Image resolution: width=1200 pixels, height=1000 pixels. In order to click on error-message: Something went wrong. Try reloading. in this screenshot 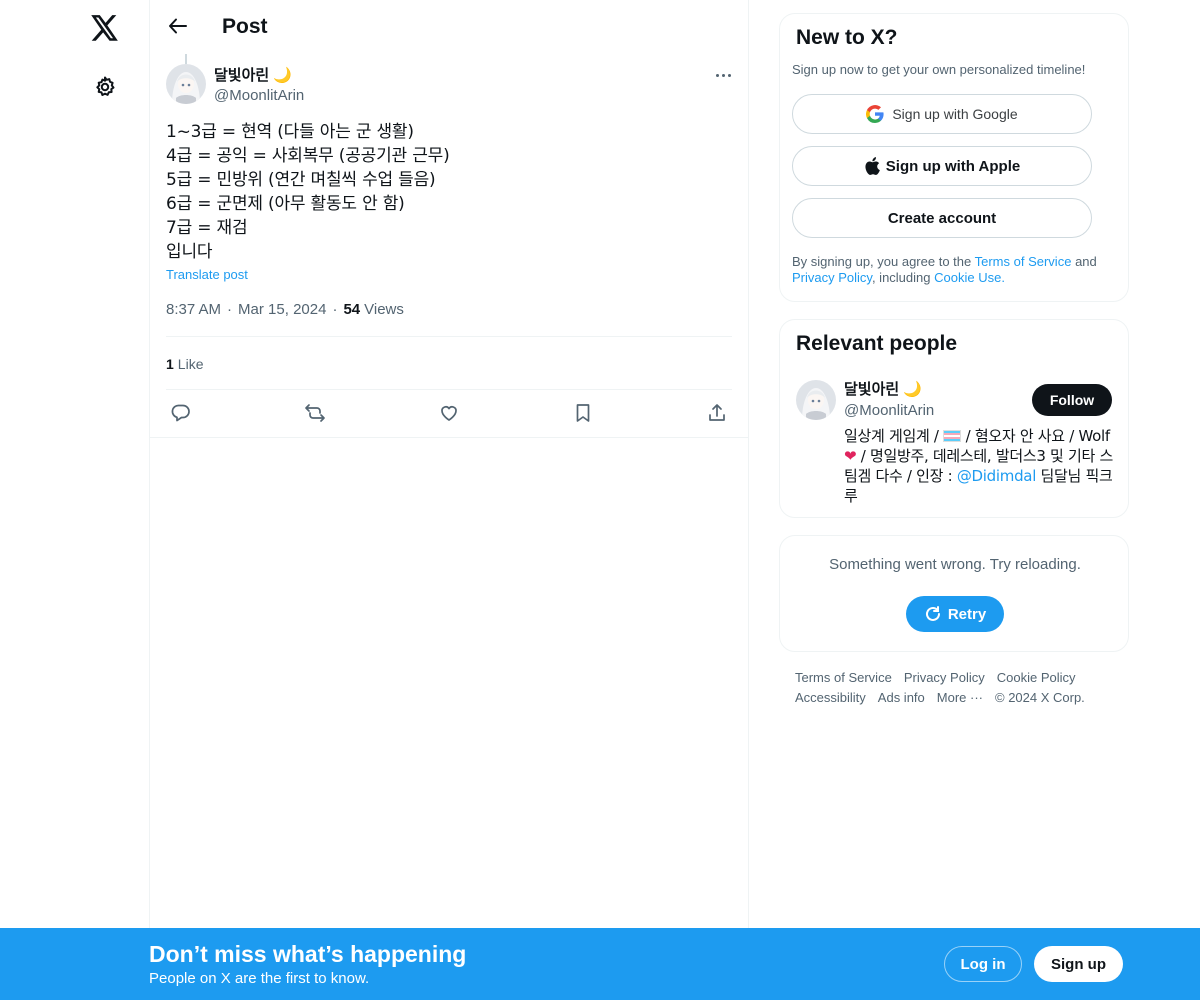, I will do `click(955, 564)`.